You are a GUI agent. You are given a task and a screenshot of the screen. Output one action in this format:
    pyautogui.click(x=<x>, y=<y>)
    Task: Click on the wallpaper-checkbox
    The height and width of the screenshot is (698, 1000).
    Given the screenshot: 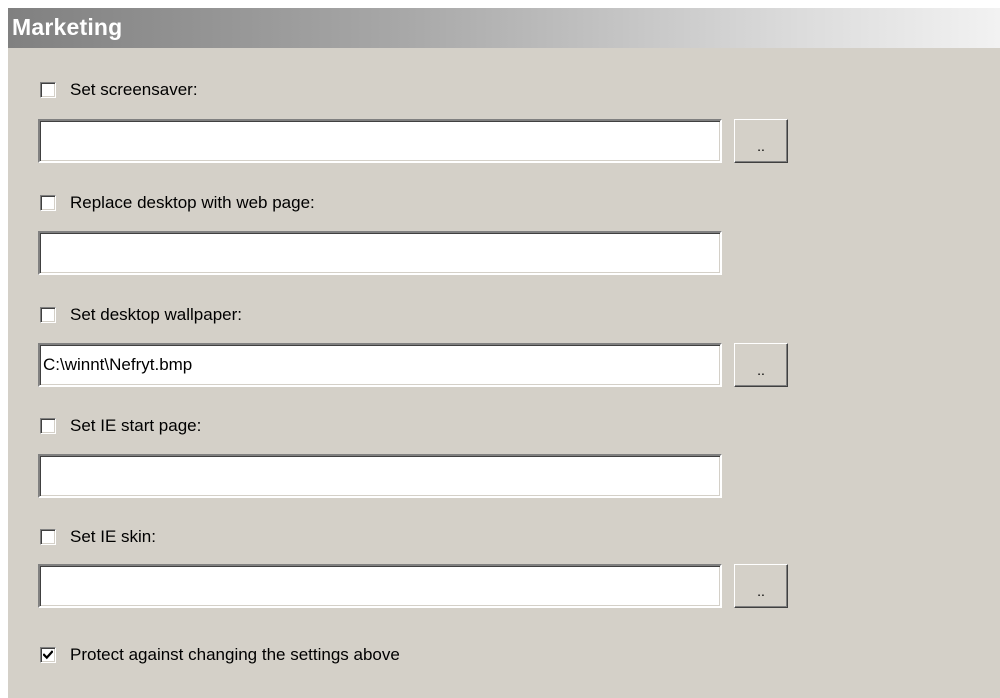 What is the action you would take?
    pyautogui.click(x=48, y=315)
    